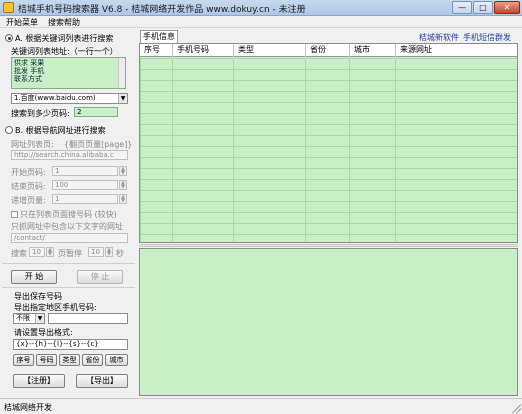  What do you see at coordinates (22, 22) in the screenshot?
I see `menu-item-start: 开始菜单` at bounding box center [22, 22].